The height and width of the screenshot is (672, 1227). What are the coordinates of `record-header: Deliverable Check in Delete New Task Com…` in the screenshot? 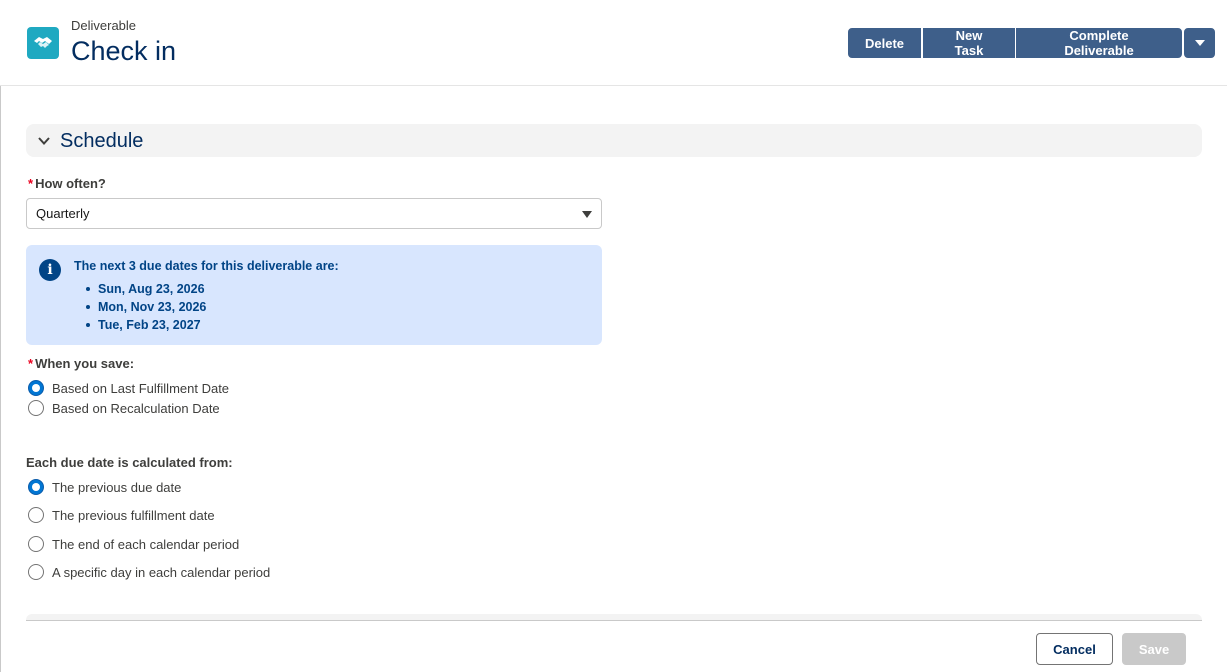 It's located at (613, 43).